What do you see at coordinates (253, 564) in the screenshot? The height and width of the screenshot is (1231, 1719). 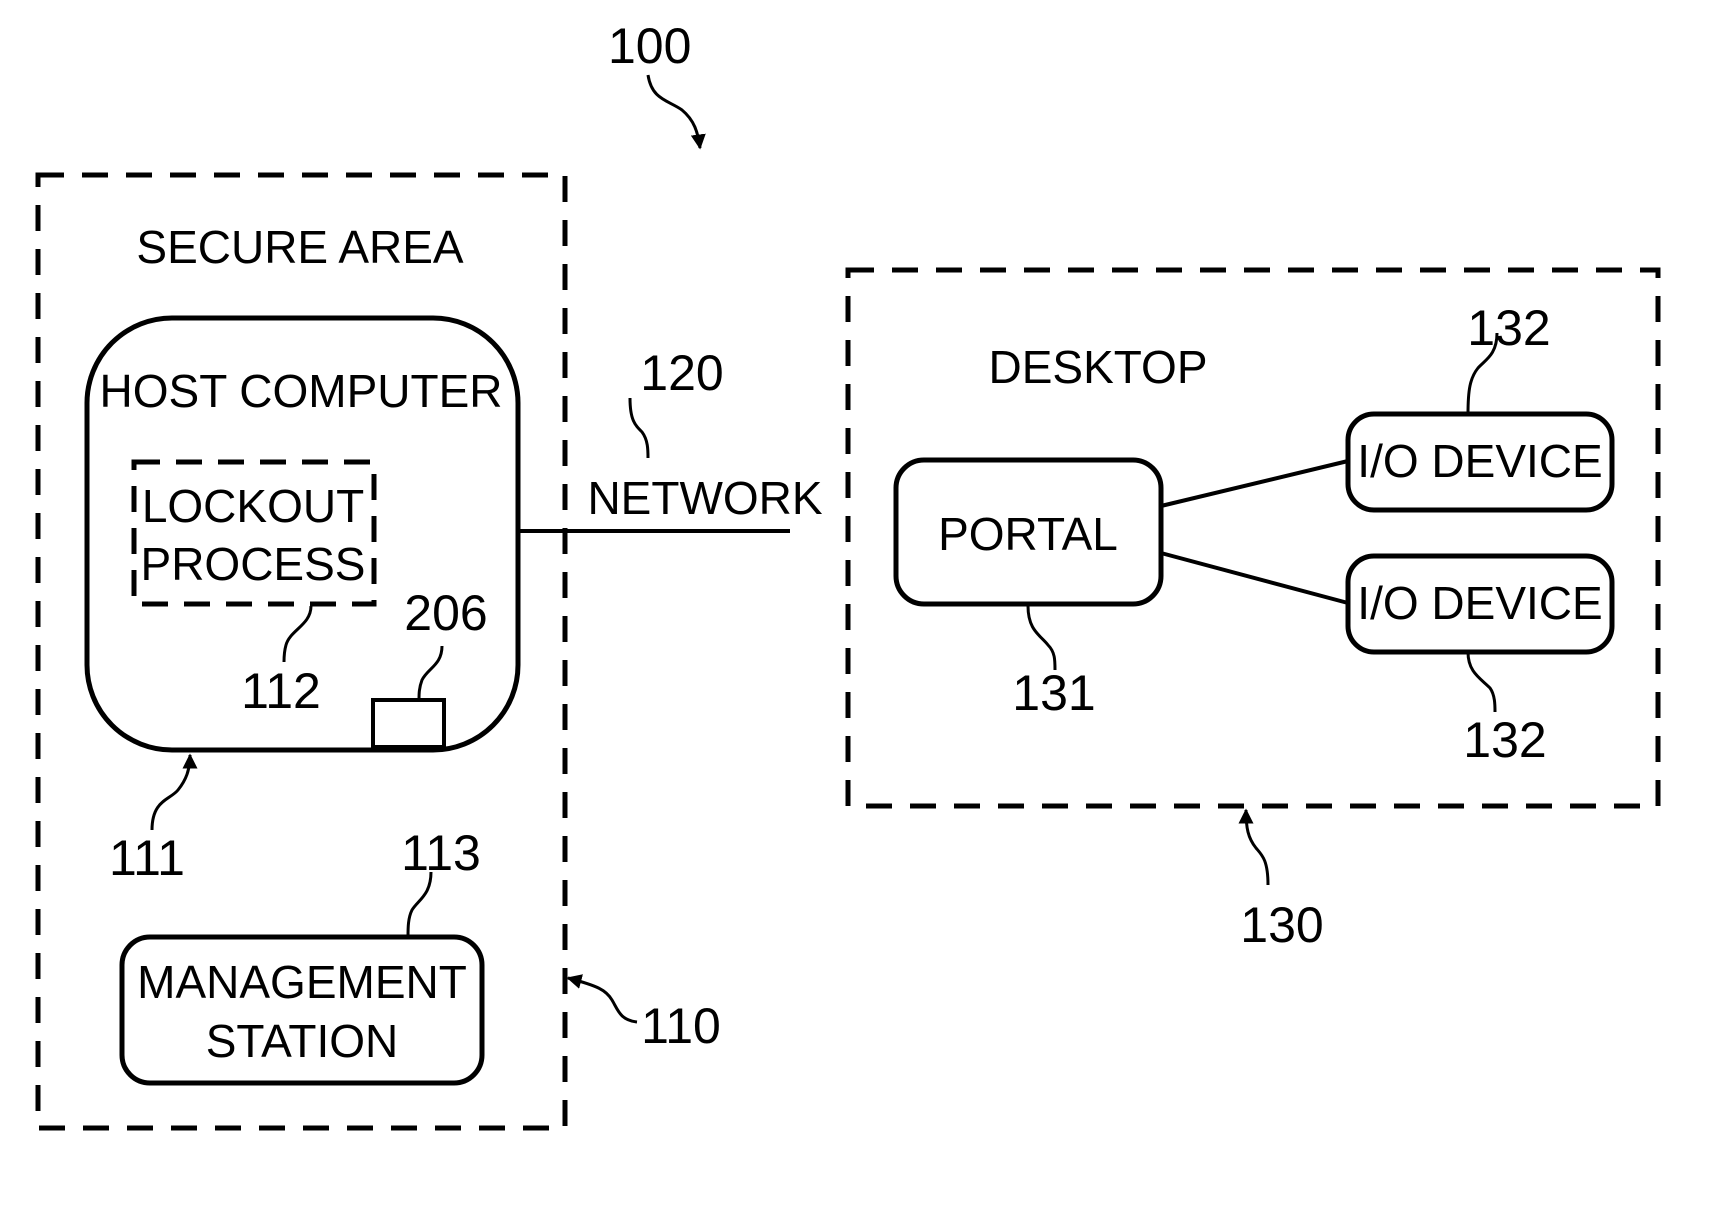 I see `lockout-process-line2: PROCESS` at bounding box center [253, 564].